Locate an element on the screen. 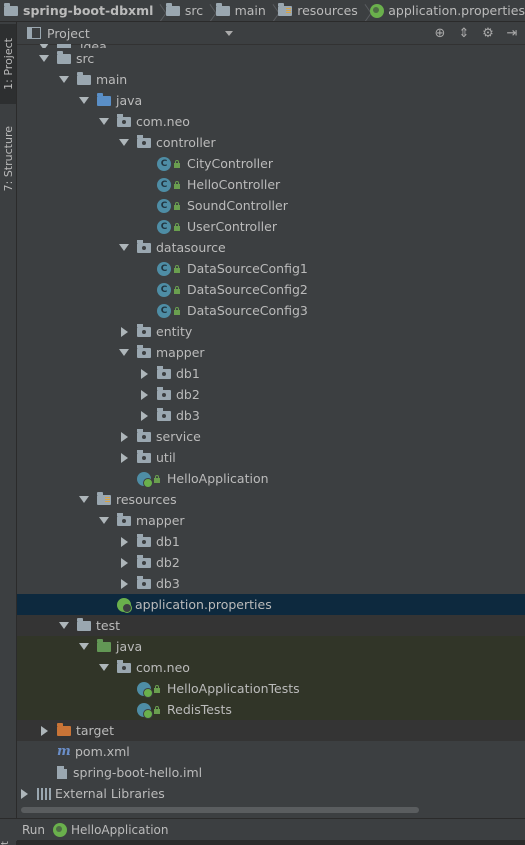 This screenshot has height=845, width=525. breadcrumb-resources: resources is located at coordinates (316, 10).